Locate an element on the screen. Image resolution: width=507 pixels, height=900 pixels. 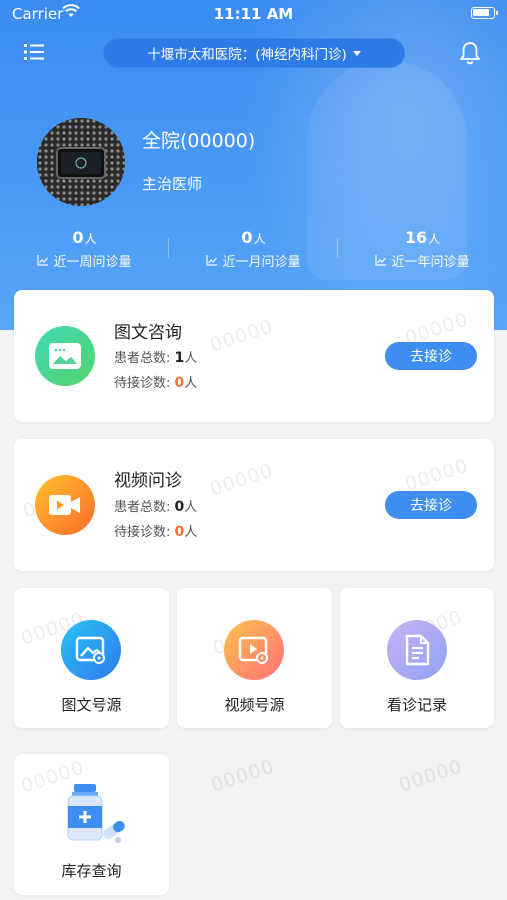
video-call-icon is located at coordinates (65, 505).